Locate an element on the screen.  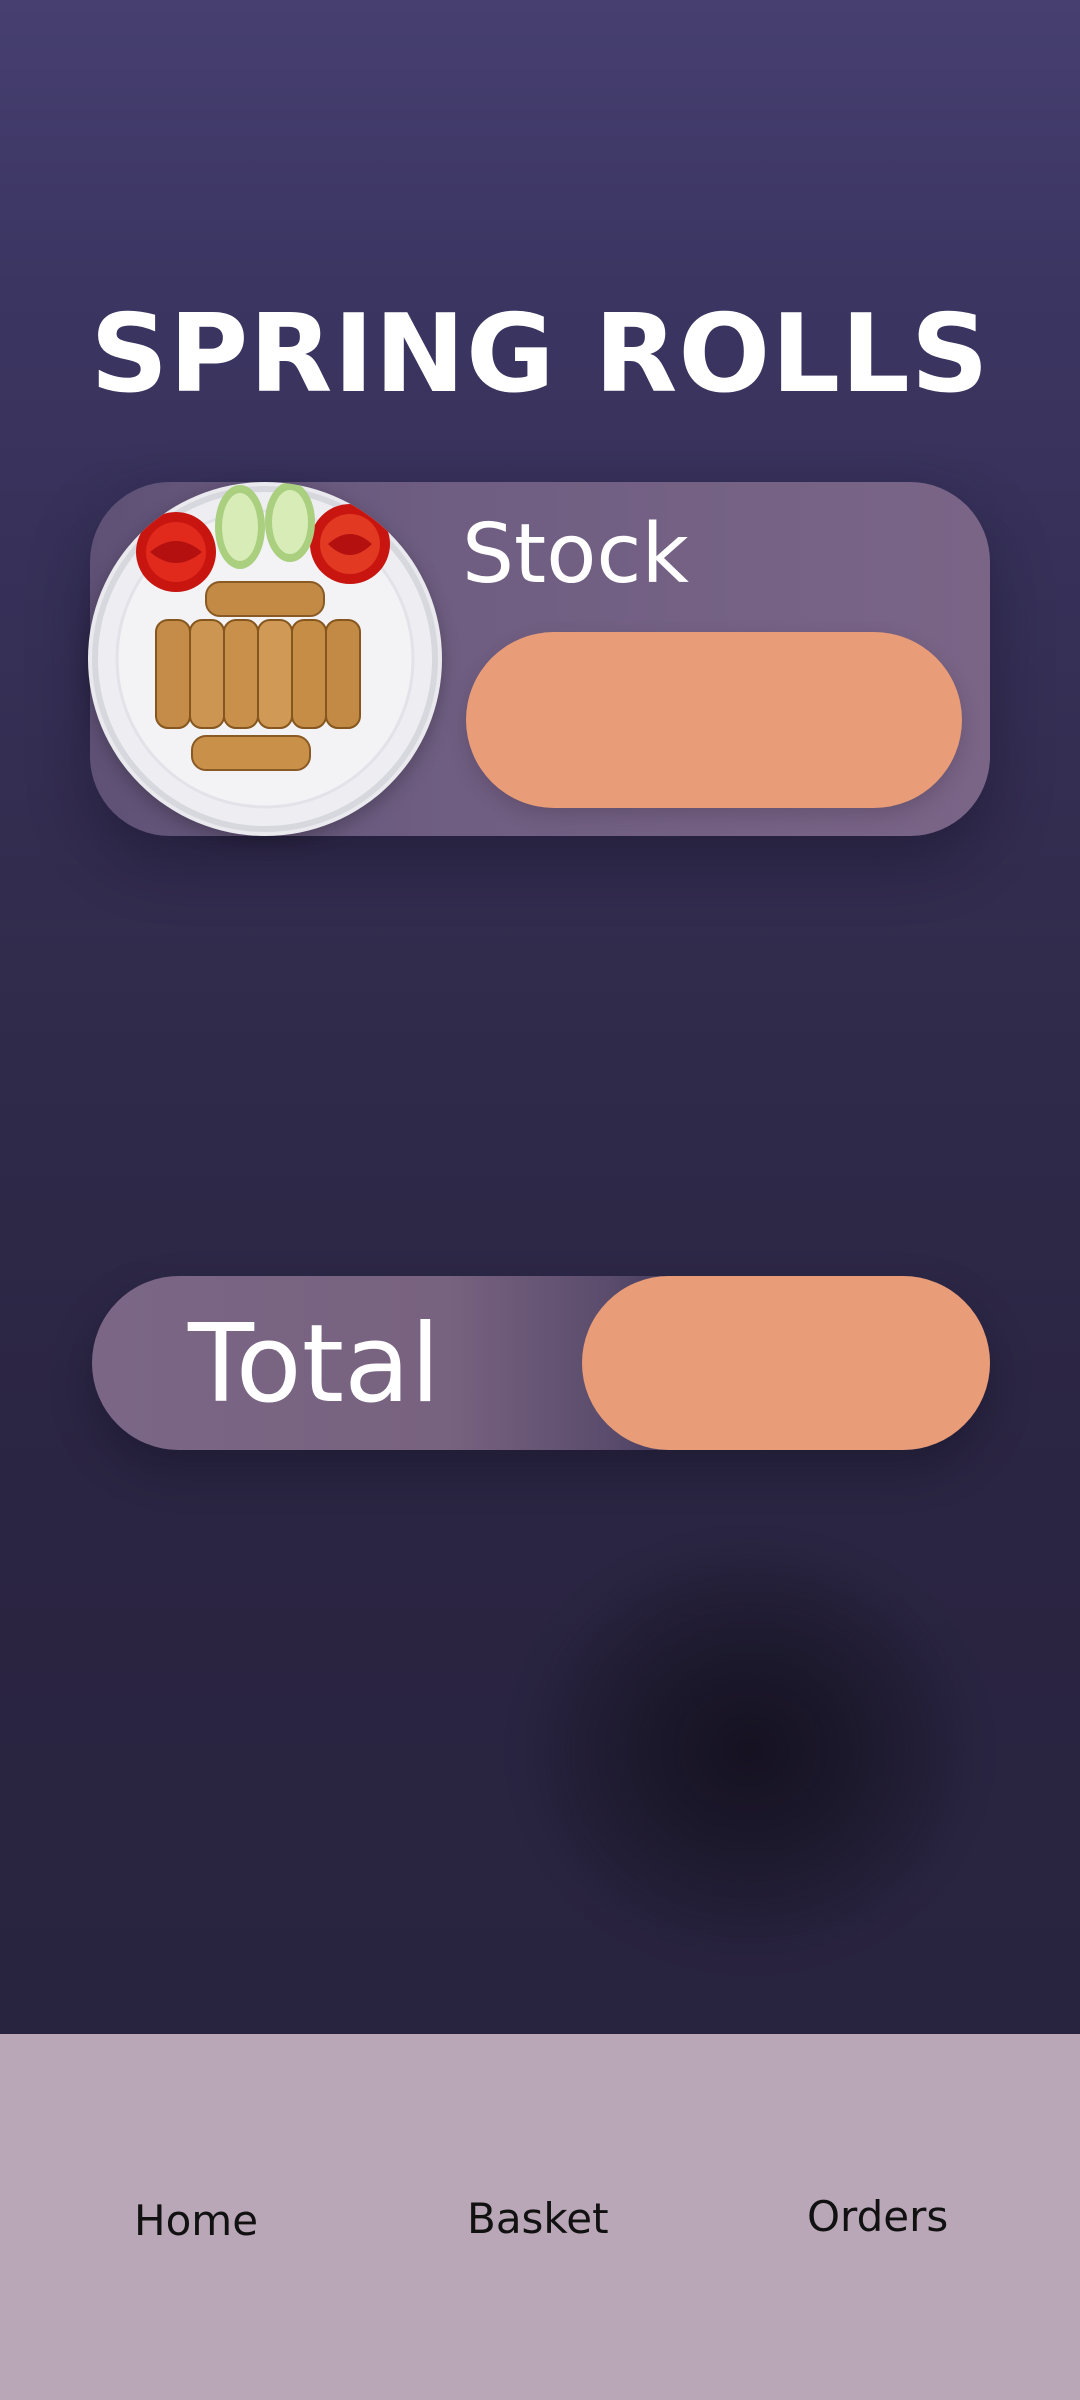
nav-item-basket: Basket is located at coordinates (538, 2219).